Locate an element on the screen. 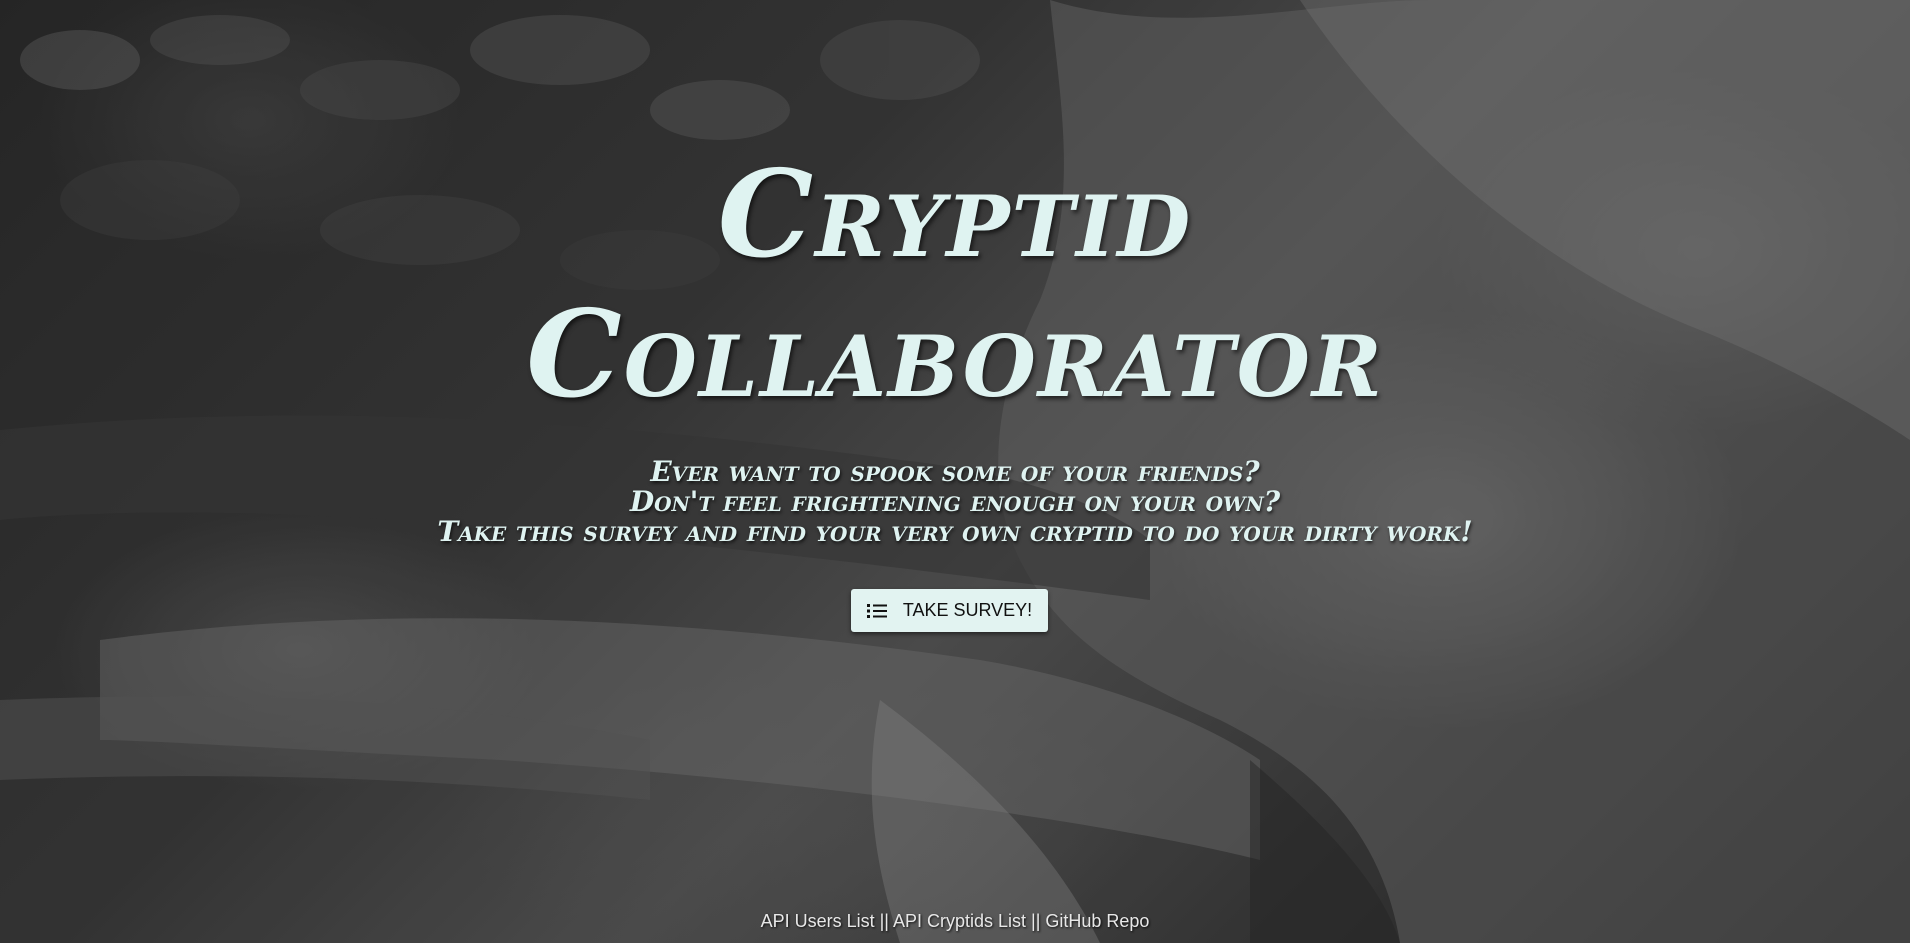 The height and width of the screenshot is (943, 1910). take-survey-button: TAKE SURVEY! is located at coordinates (949, 610).